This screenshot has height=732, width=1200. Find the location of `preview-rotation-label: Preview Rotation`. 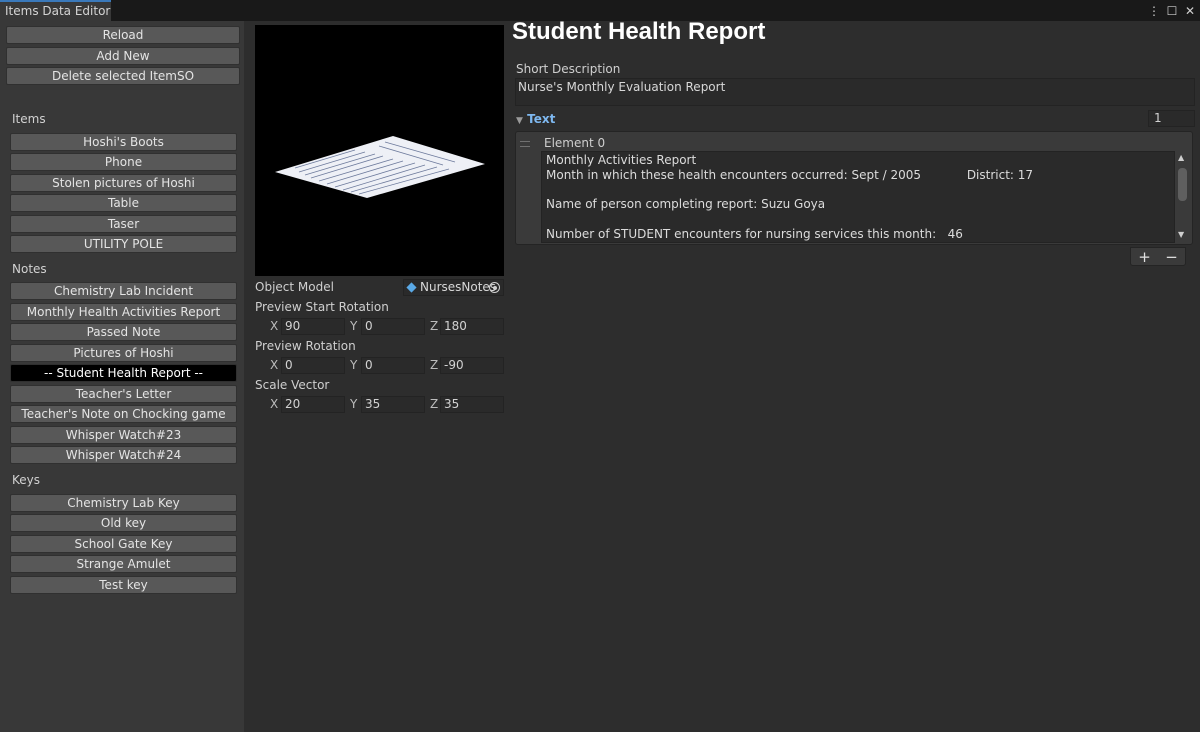

preview-rotation-label: Preview Rotation is located at coordinates (305, 346).